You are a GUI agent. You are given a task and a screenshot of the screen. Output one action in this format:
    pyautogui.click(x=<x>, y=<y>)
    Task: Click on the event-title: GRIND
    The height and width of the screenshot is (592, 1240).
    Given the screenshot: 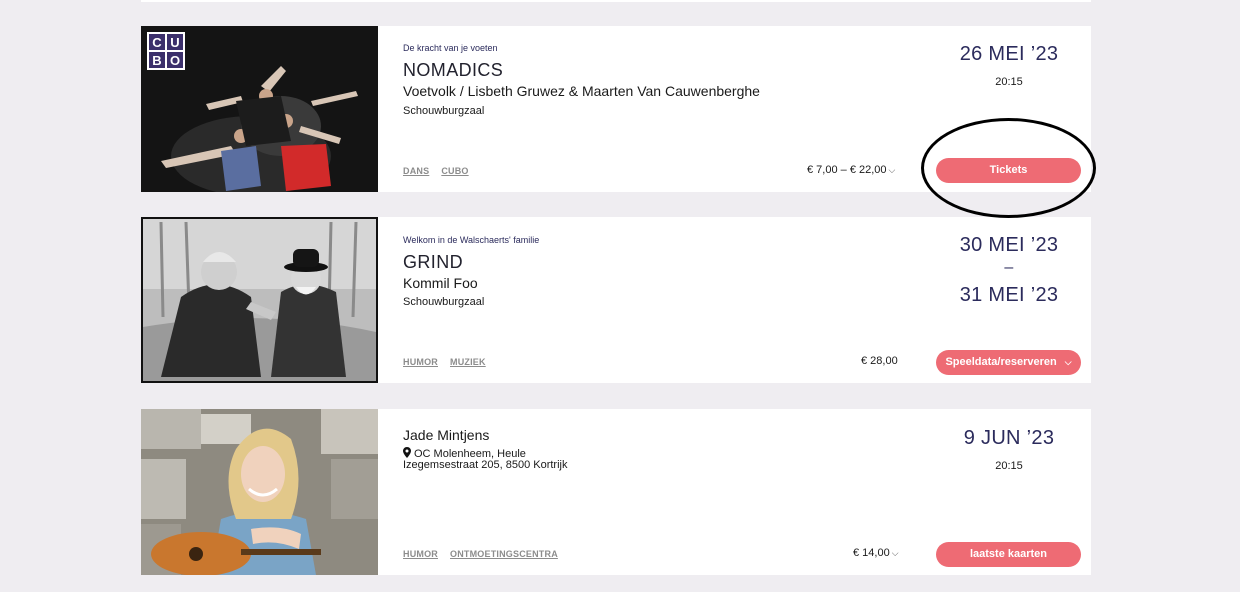 What is the action you would take?
    pyautogui.click(x=433, y=262)
    